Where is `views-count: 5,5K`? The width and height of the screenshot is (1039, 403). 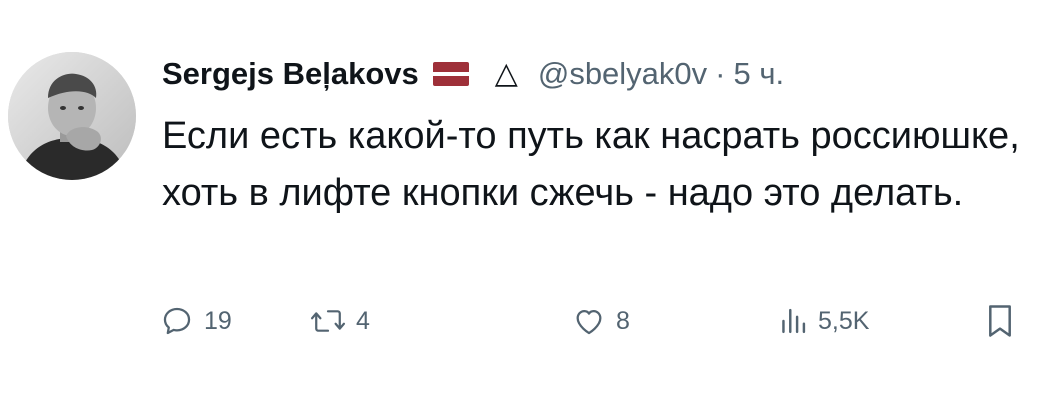
views-count: 5,5K is located at coordinates (844, 320).